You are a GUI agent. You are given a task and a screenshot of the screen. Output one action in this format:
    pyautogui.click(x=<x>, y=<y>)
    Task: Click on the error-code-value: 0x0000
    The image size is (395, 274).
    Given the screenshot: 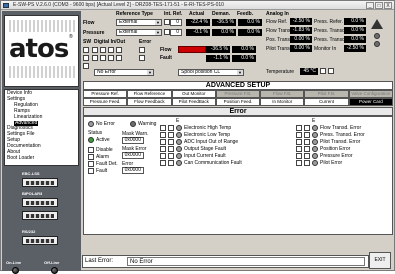 What is the action you would take?
    pyautogui.click(x=133, y=170)
    